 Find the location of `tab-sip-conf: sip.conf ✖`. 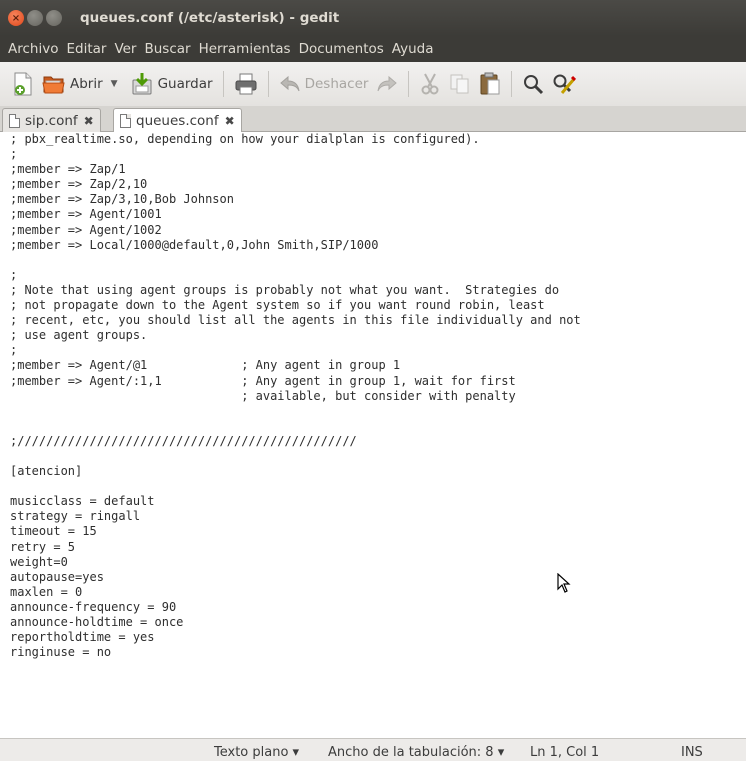

tab-sip-conf: sip.conf ✖ is located at coordinates (51, 120).